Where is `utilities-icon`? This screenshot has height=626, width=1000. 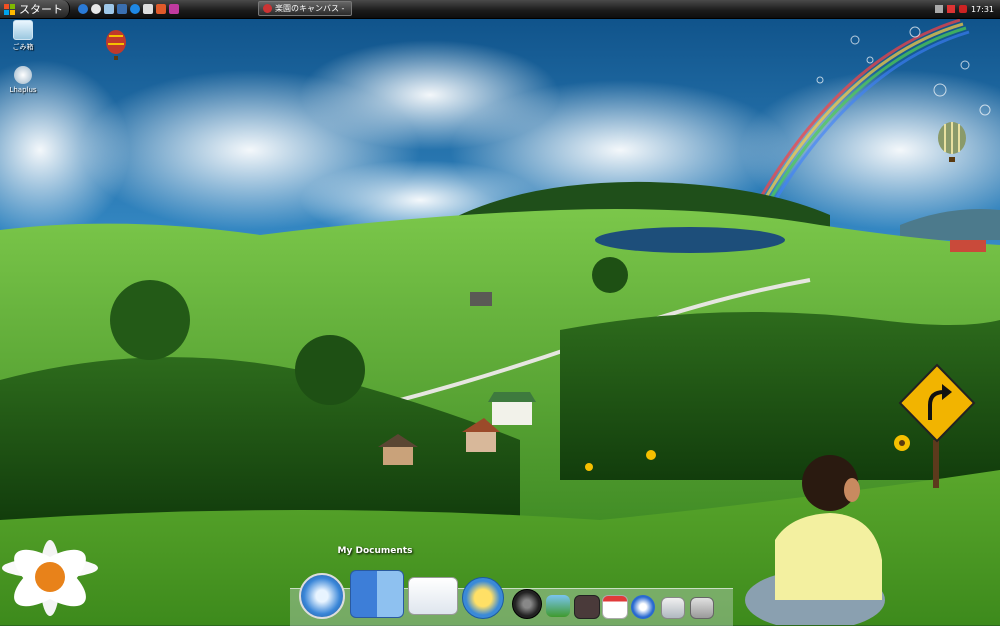
utilities-icon is located at coordinates (673, 608).